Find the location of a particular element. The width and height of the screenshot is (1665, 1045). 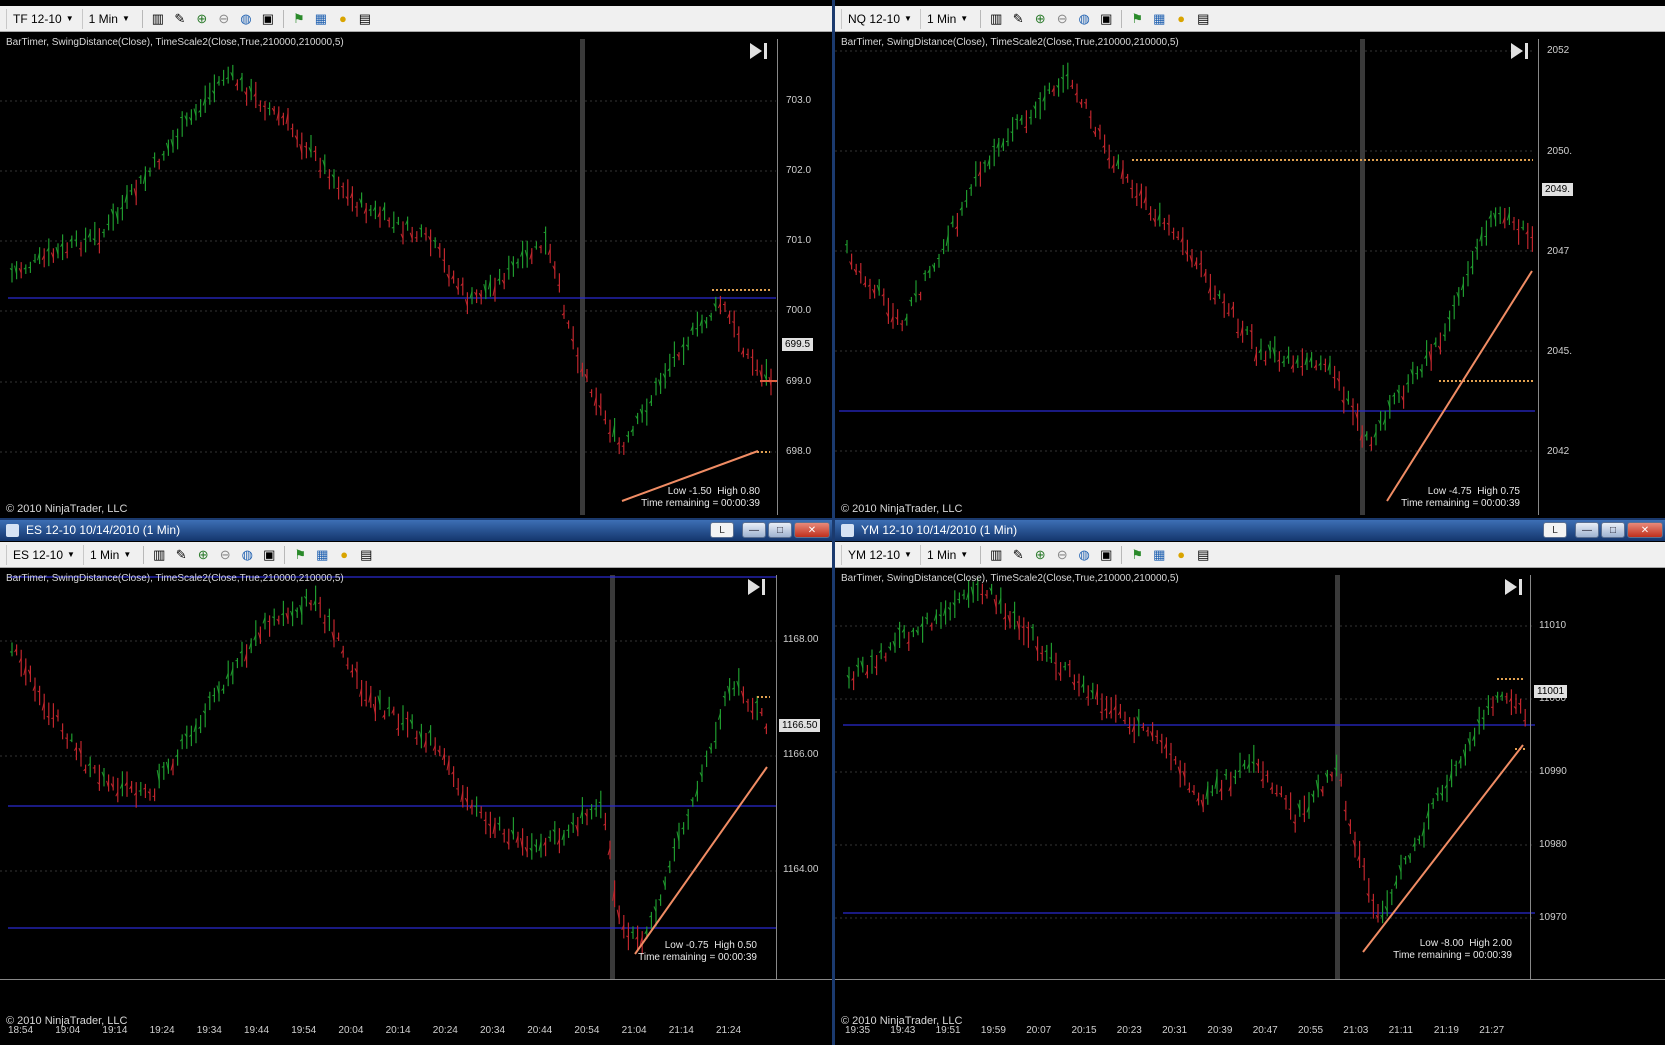

time-tick: 20:04 is located at coordinates (351, 1030).